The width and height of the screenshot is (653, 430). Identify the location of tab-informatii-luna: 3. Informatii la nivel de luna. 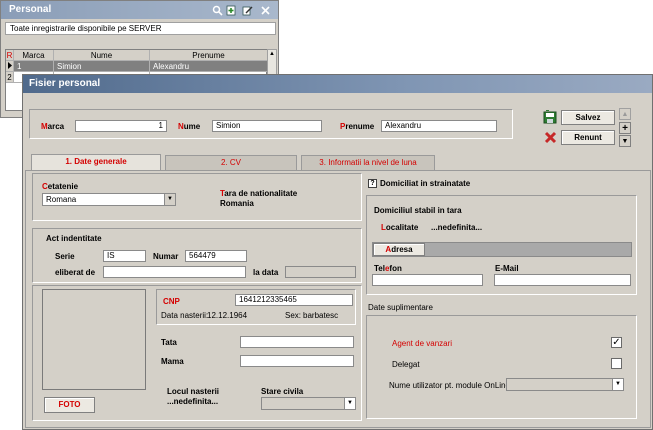
(368, 162).